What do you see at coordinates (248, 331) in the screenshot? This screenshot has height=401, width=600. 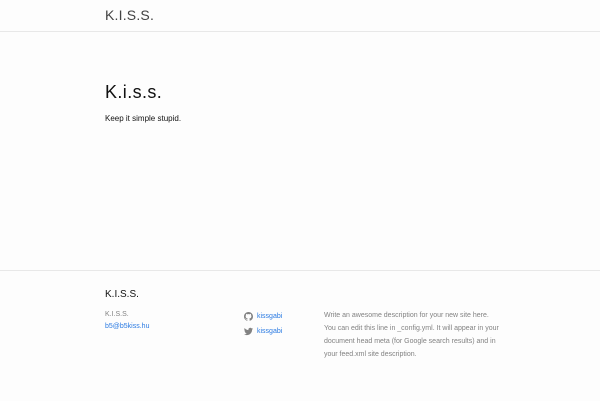 I see `twitter-icon` at bounding box center [248, 331].